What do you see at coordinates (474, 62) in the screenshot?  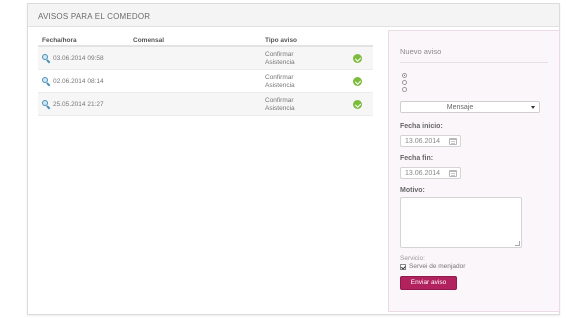 I see `divider` at bounding box center [474, 62].